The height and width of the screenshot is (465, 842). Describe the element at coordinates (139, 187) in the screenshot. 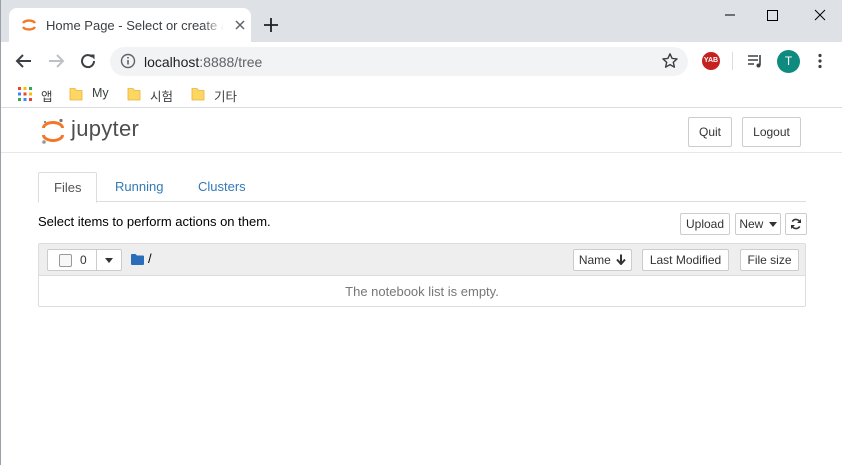

I see `tab-running: Running` at that location.